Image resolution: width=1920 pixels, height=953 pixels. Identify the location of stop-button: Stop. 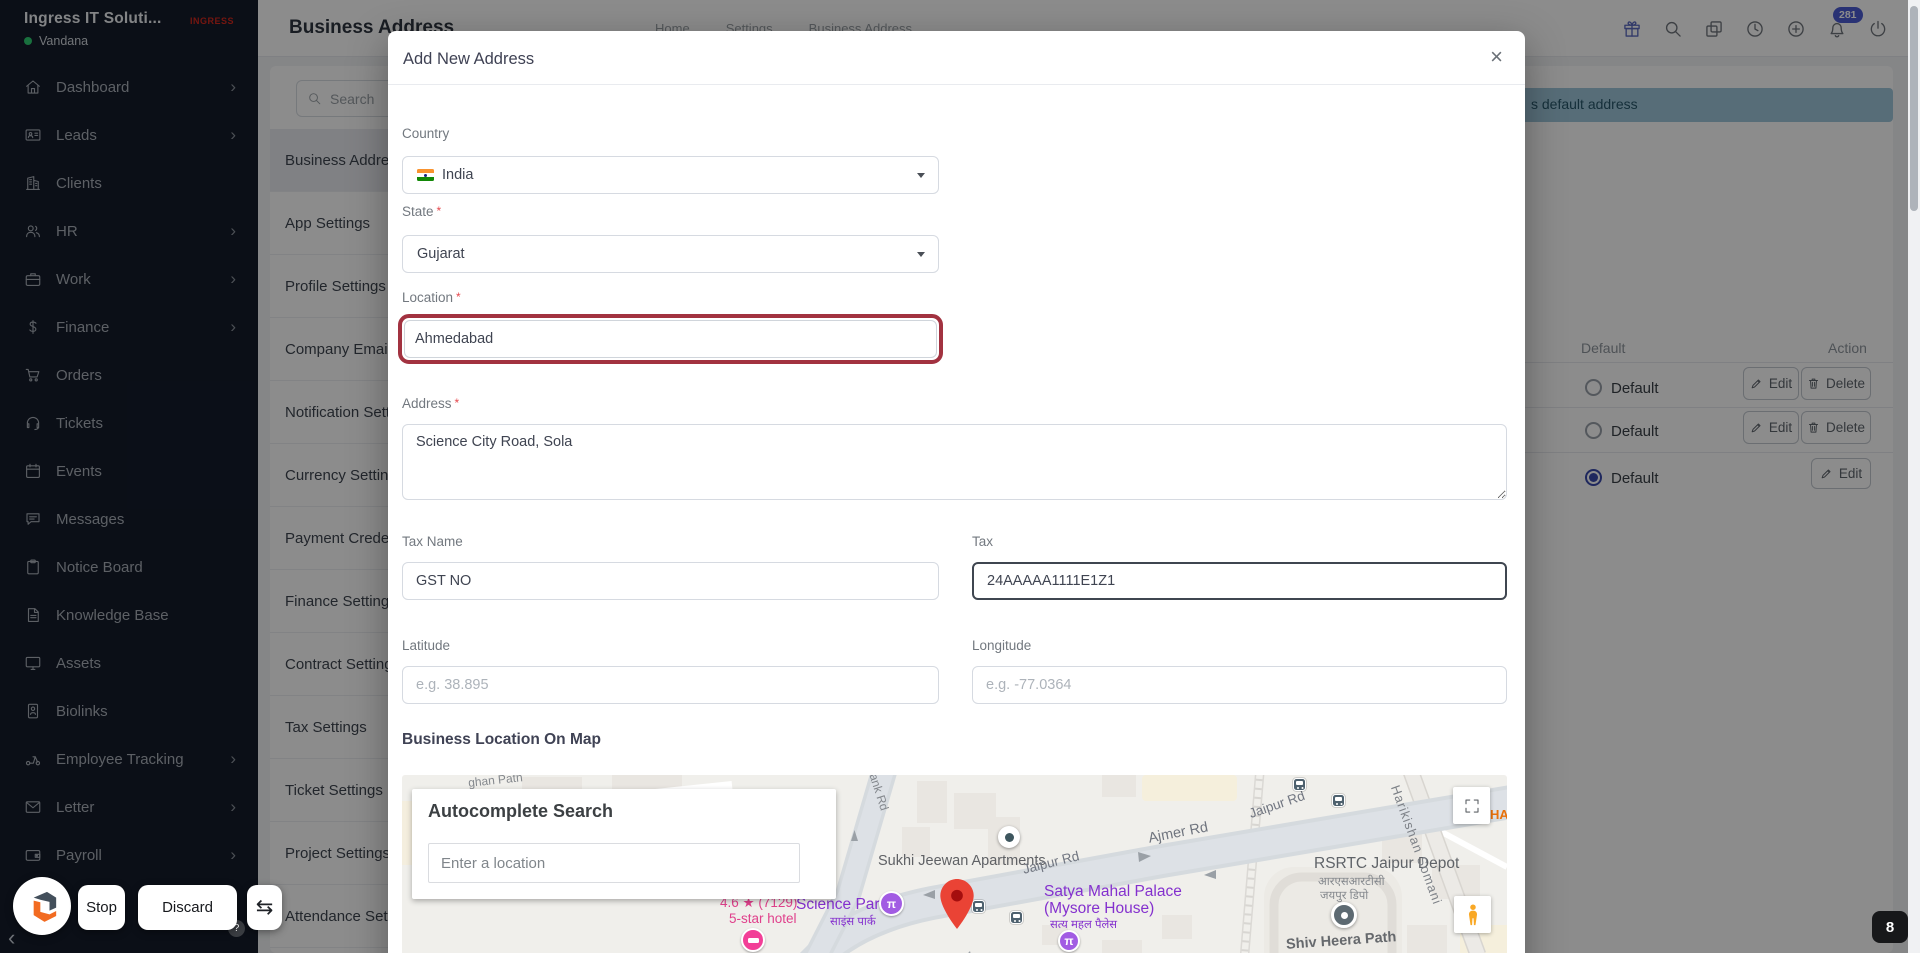
(101, 907).